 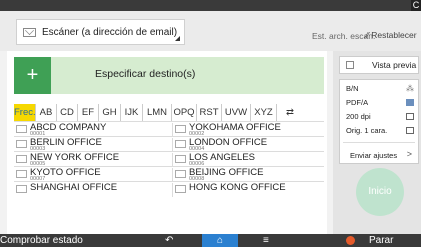 I want to click on reset-label: Restablecer, so click(x=394, y=35).